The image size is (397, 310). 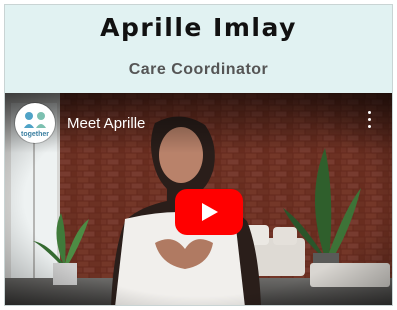 I want to click on channel-logo-text: together, so click(x=35, y=134).